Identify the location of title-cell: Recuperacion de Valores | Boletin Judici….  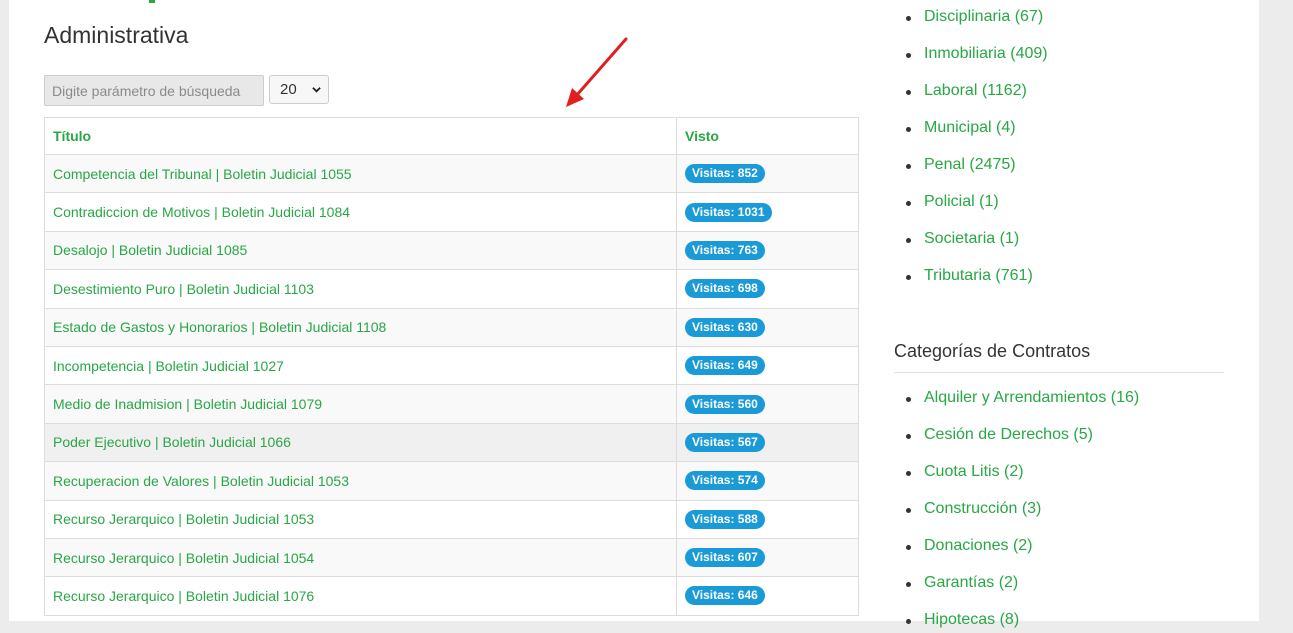
(360, 481).